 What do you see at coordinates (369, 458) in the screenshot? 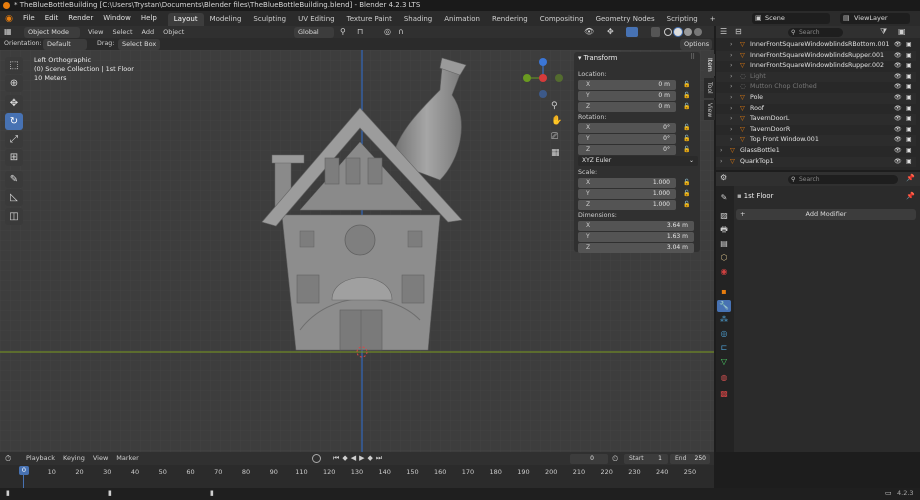
I see `next-keyframe-icon: ◆` at bounding box center [369, 458].